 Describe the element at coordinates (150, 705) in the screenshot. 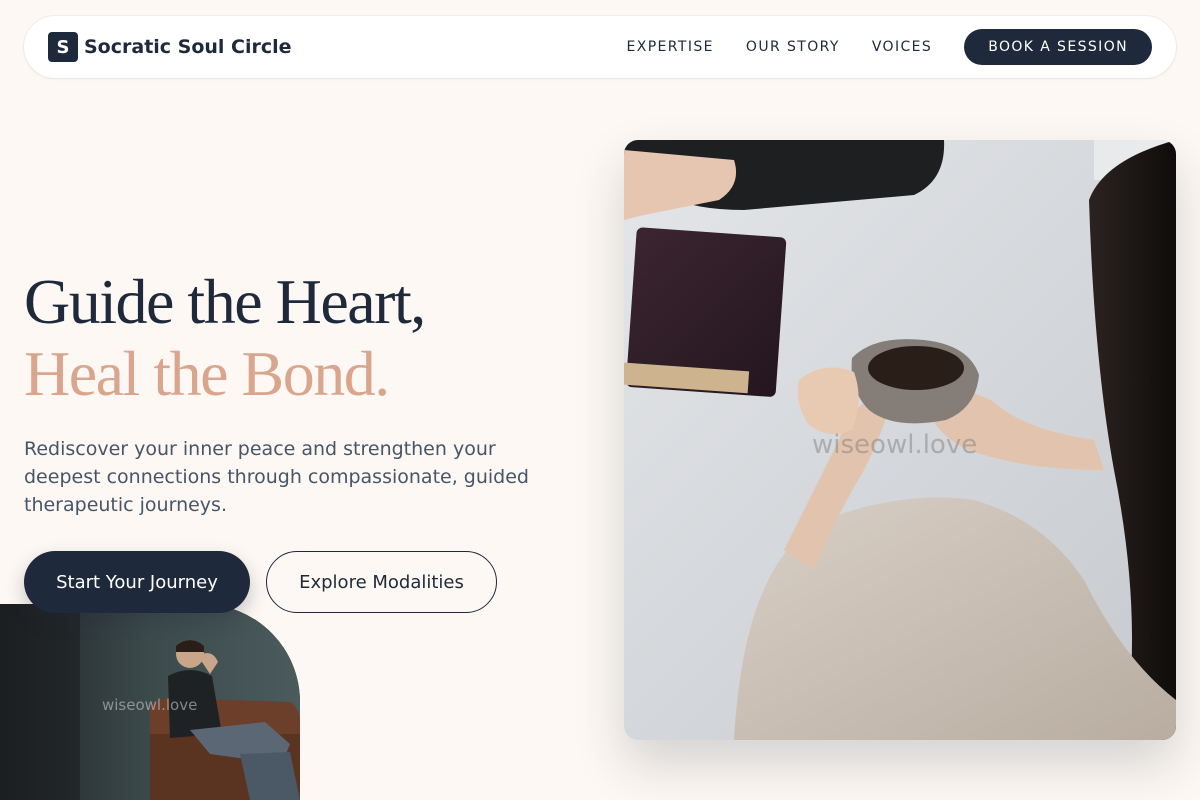

I see `side-photo-watermark: wiseowl.love` at that location.